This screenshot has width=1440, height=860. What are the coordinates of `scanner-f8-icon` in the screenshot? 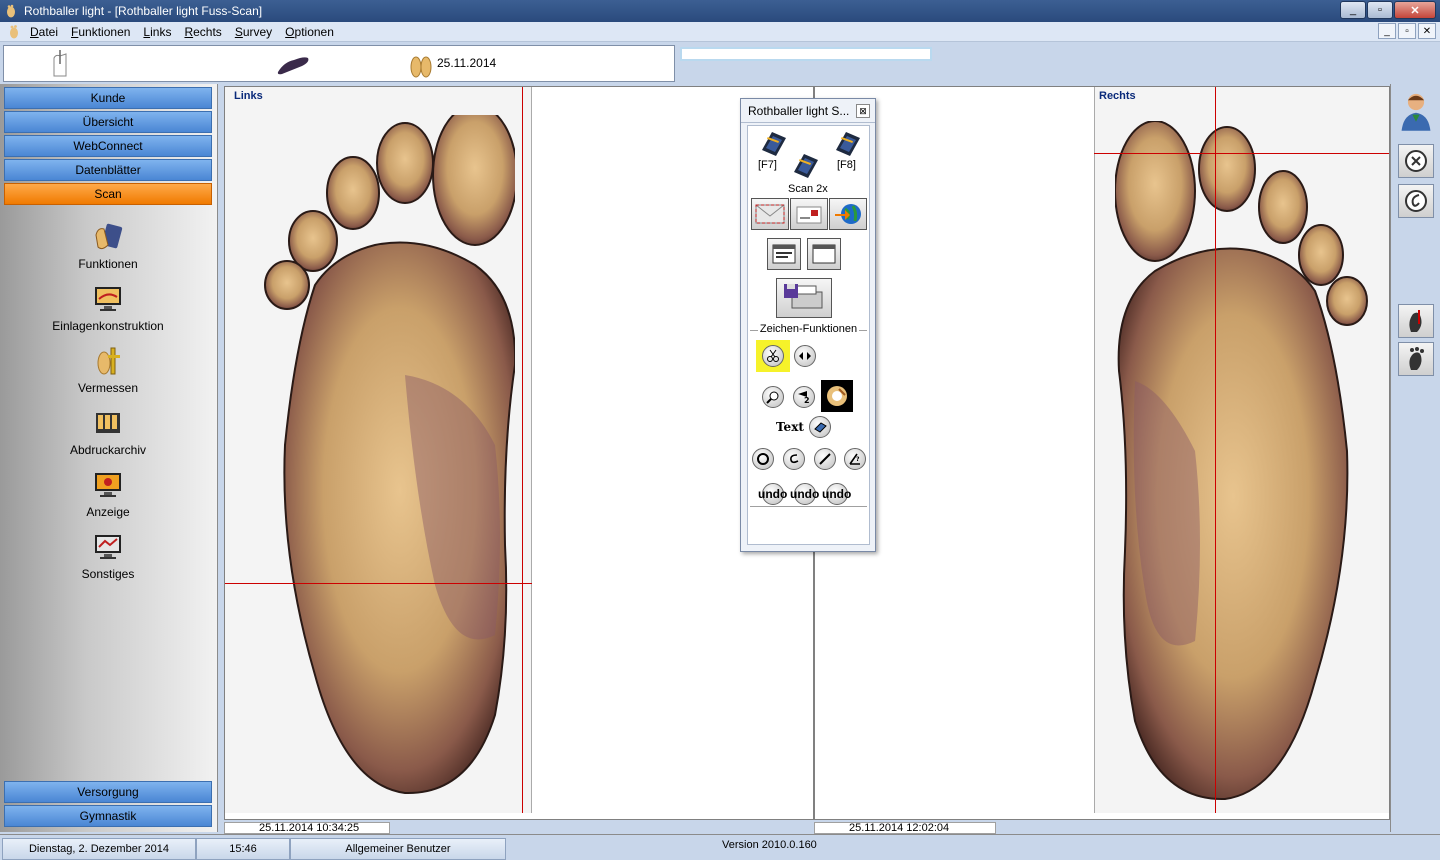 It's located at (847, 143).